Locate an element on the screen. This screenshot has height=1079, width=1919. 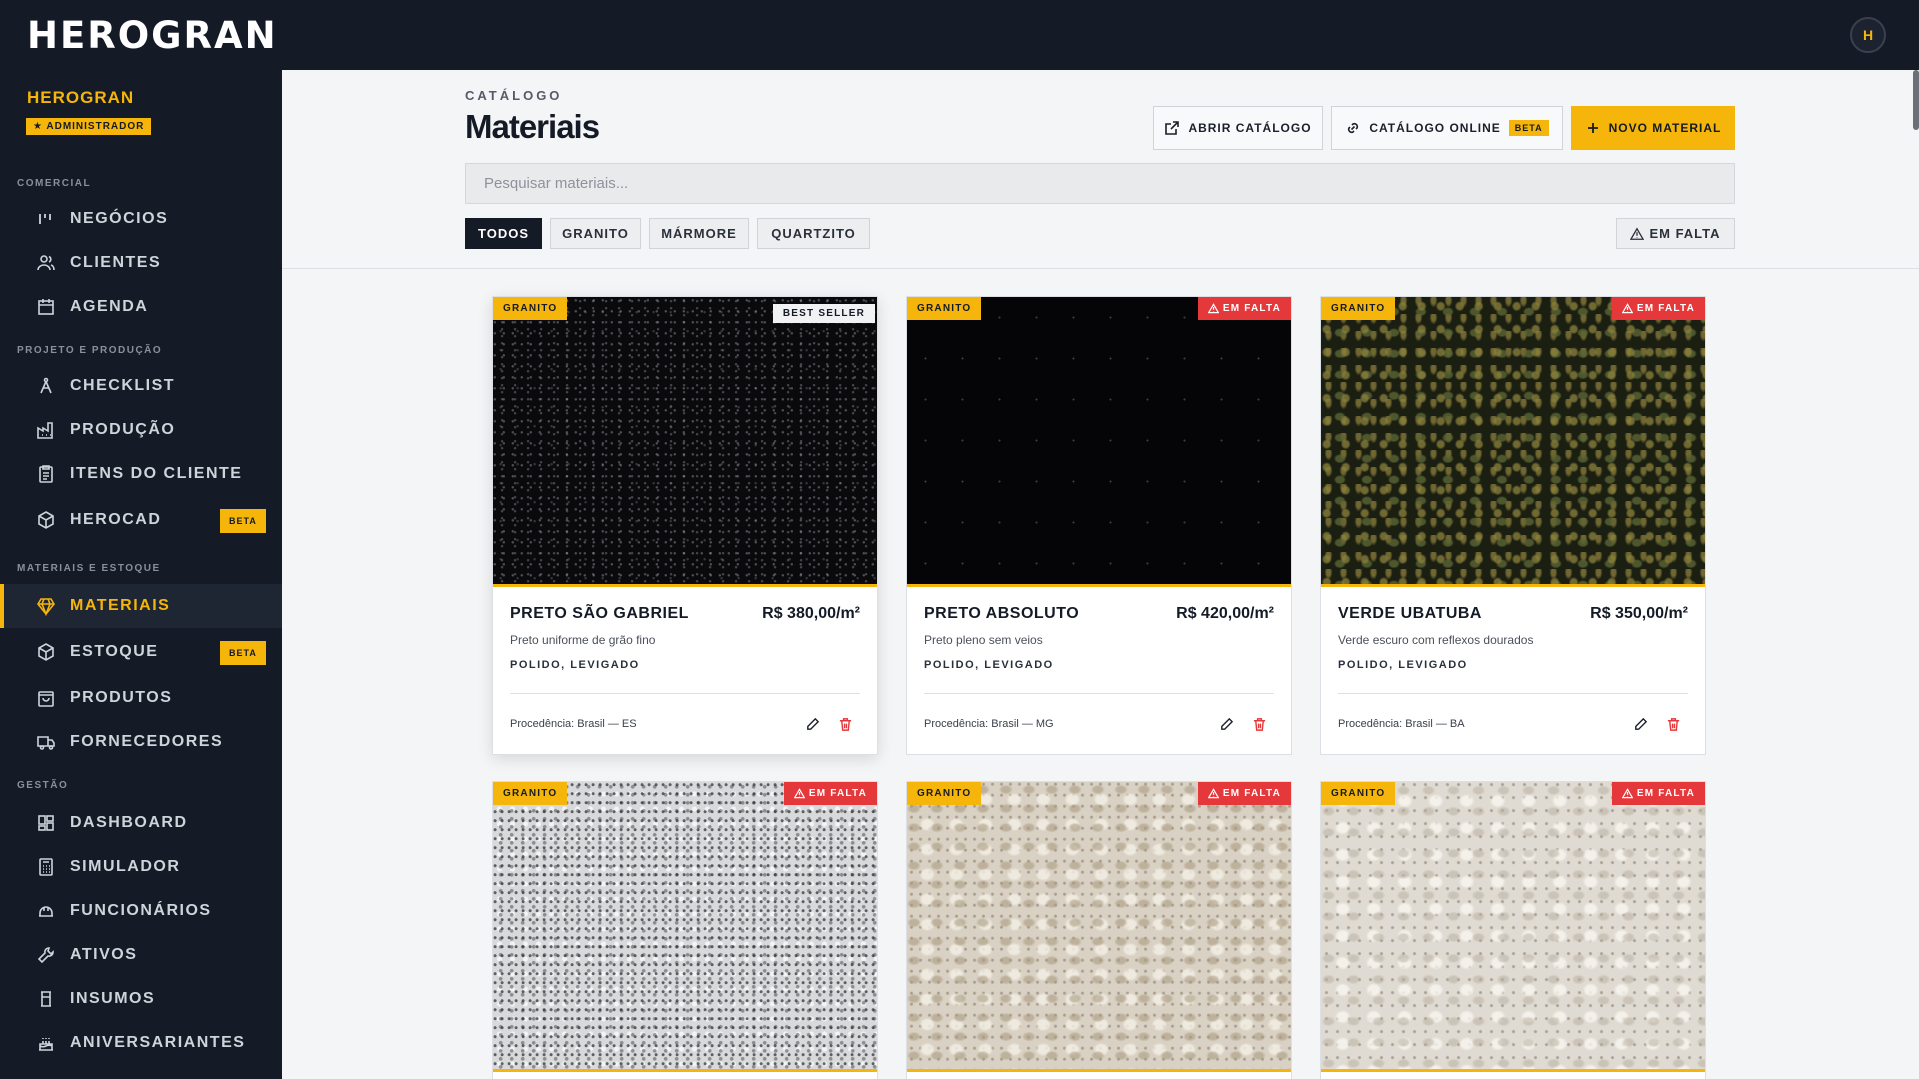
calendar-icon is located at coordinates (46, 307).